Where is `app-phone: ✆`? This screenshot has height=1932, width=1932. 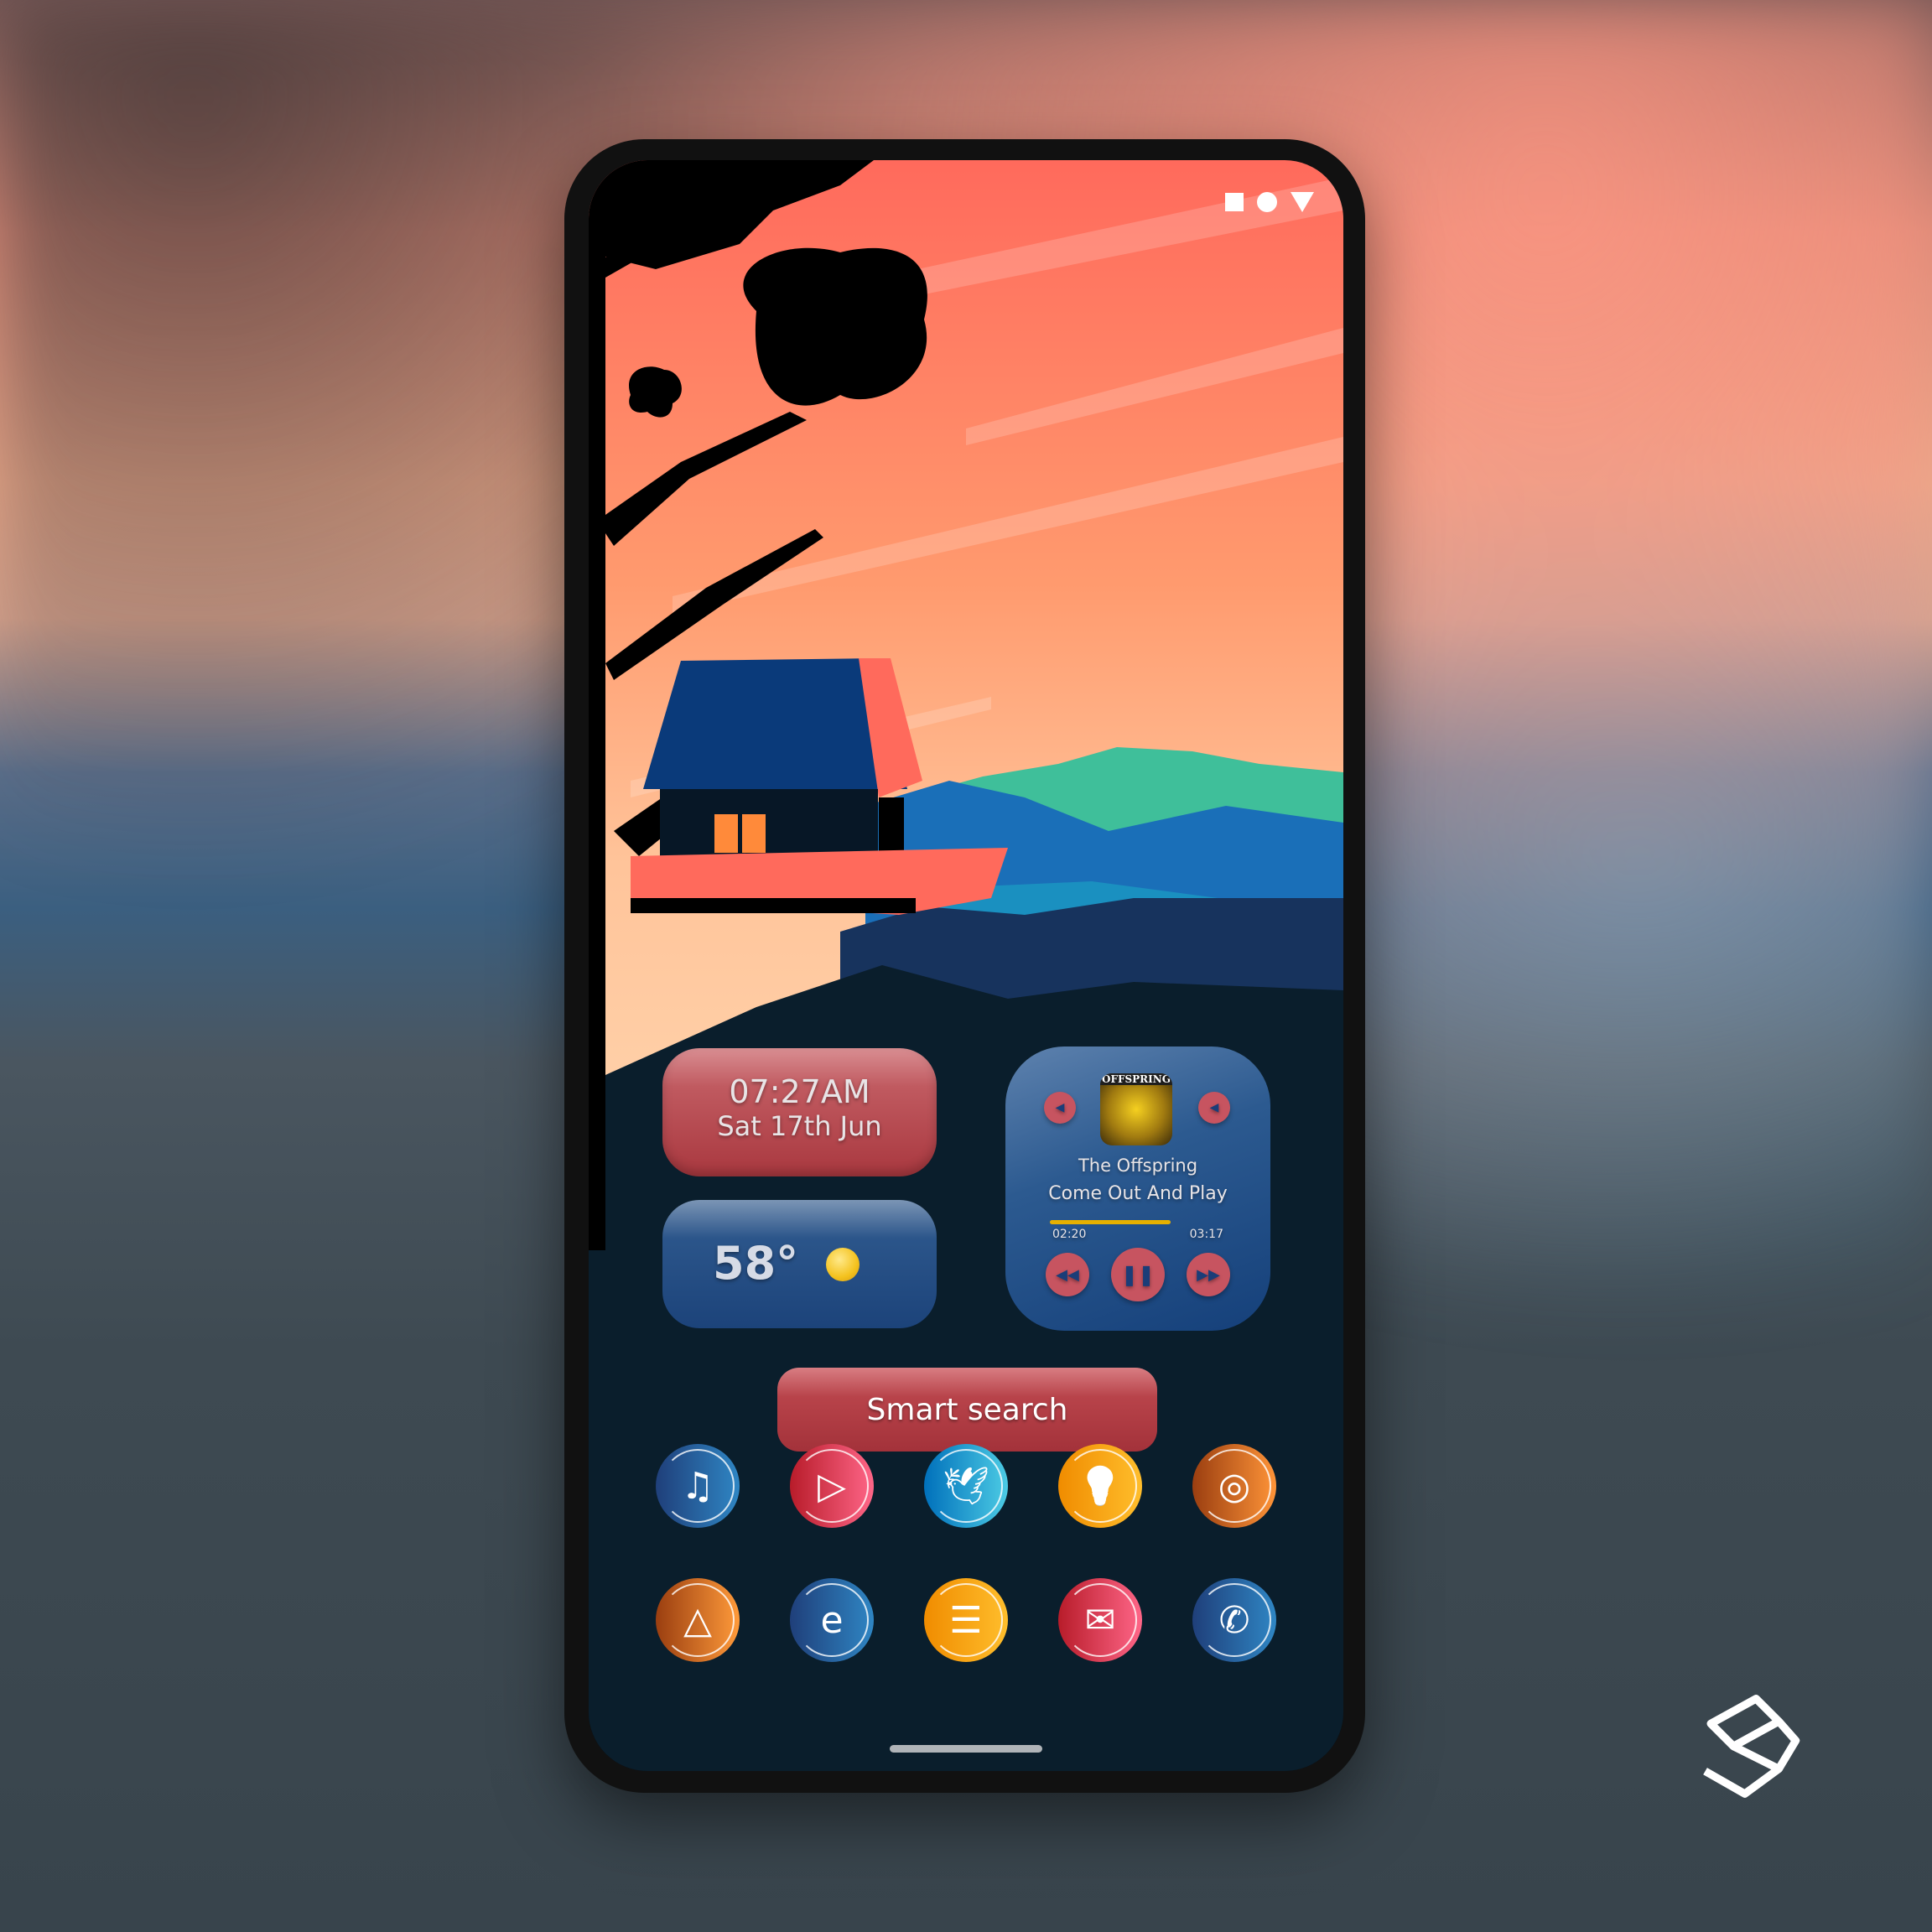
app-phone: ✆ is located at coordinates (1234, 1620).